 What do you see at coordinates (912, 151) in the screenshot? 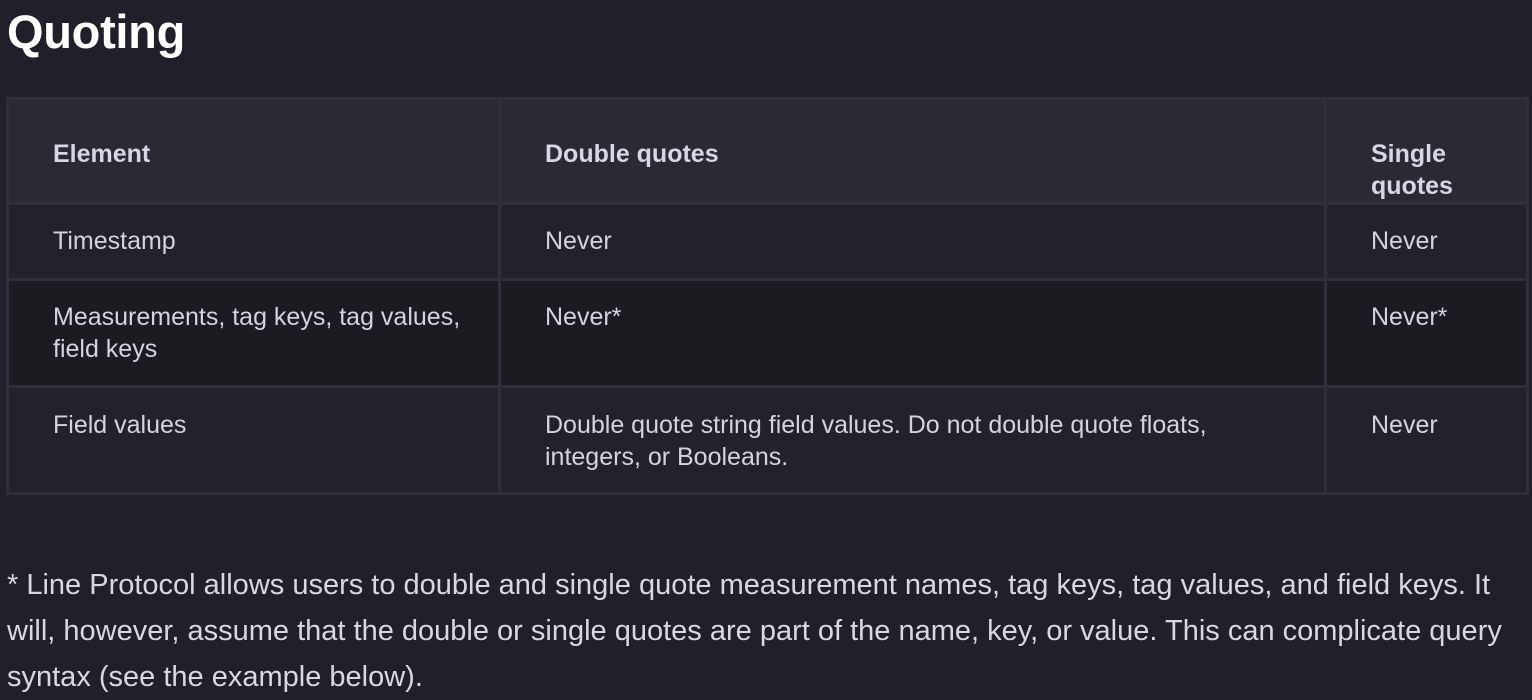
I see `column-header-double-quotes: Double quotes` at bounding box center [912, 151].